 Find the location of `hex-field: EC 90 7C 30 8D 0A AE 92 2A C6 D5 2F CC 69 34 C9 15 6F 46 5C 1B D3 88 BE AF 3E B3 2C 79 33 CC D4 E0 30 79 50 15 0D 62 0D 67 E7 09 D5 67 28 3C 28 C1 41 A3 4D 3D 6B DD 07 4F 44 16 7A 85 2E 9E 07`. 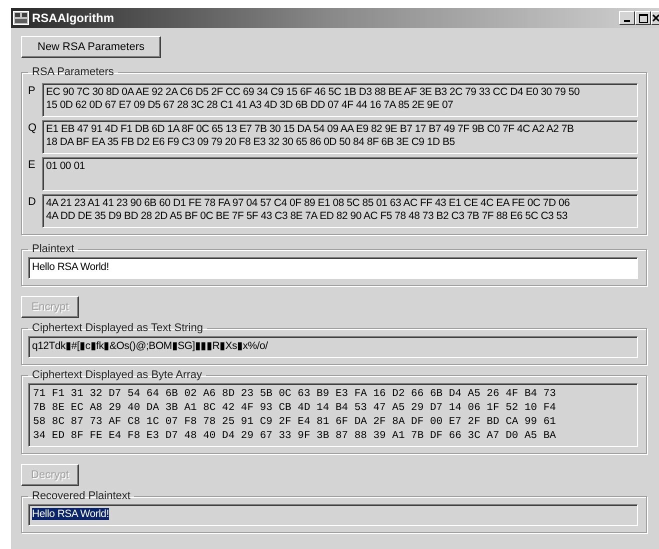

hex-field: EC 90 7C 30 8D 0A AE 92 2A C6 D5 2F CC 69 34 C9 15 6F 46 5C 1B D3 88 BE AF 3E B3 2C 79 33 CC D4 E0 30 79 50 15 0D 62 0D 67 E7 09 D5 67 28 3C 28 C1 41 A3 4D 3D 6B DD 07 4F 44 16 7A 85 2E 9E 07 is located at coordinates (340, 100).